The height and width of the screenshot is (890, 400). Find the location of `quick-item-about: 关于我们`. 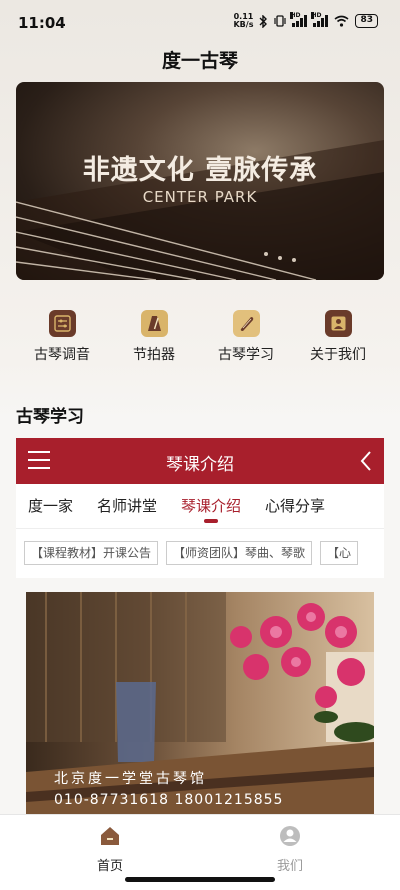

quick-item-about: 关于我们 is located at coordinates (338, 337).